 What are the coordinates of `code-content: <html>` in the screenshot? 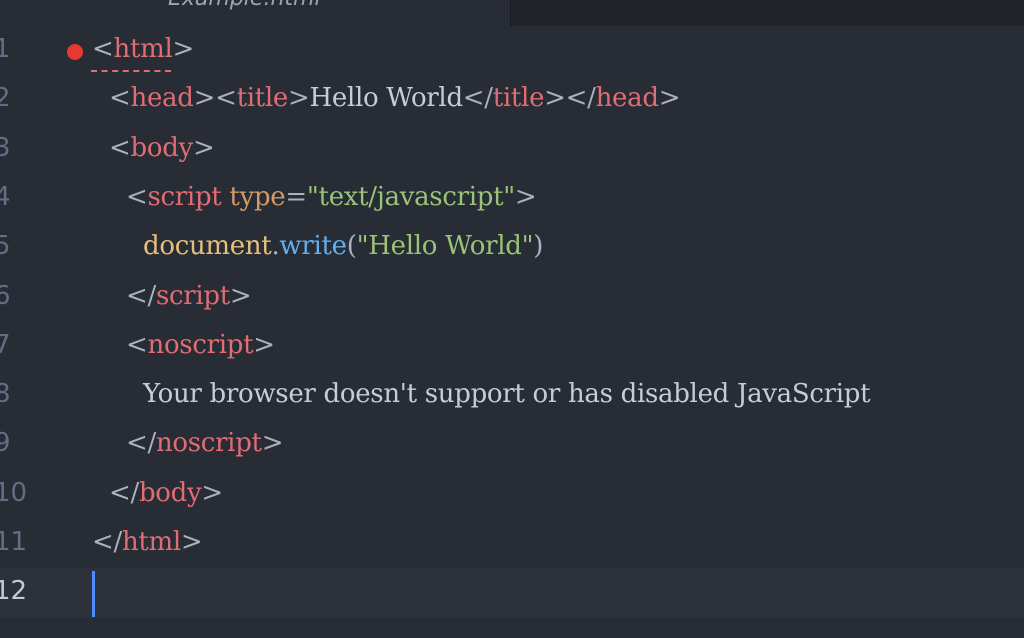 It's located at (143, 49).